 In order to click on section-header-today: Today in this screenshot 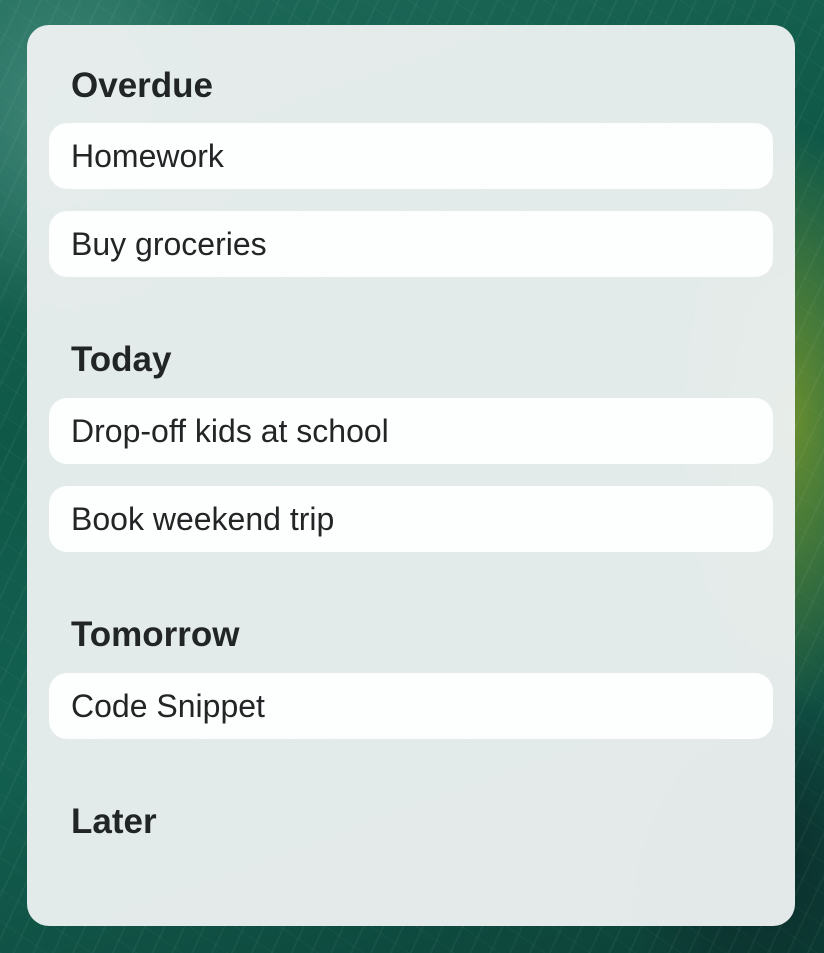, I will do `click(121, 359)`.